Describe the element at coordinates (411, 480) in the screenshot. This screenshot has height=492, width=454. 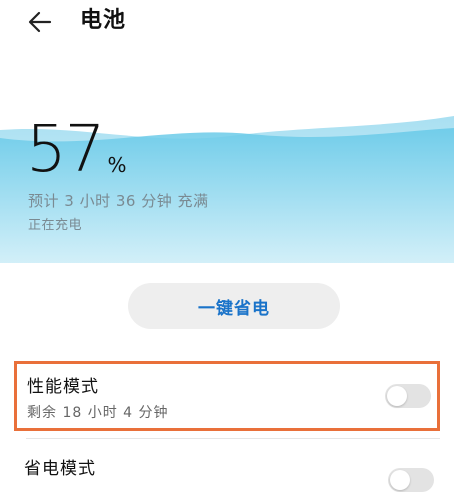
I see `power-save-mode-toggle` at that location.